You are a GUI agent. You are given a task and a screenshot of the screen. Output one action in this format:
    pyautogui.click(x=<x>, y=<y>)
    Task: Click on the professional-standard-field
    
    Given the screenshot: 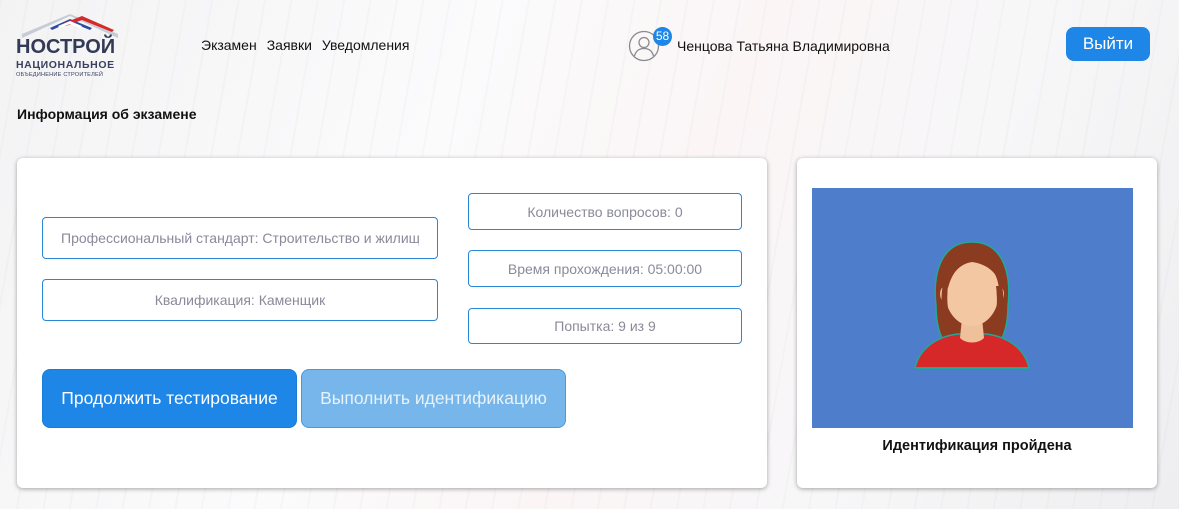 What is the action you would take?
    pyautogui.click(x=240, y=238)
    